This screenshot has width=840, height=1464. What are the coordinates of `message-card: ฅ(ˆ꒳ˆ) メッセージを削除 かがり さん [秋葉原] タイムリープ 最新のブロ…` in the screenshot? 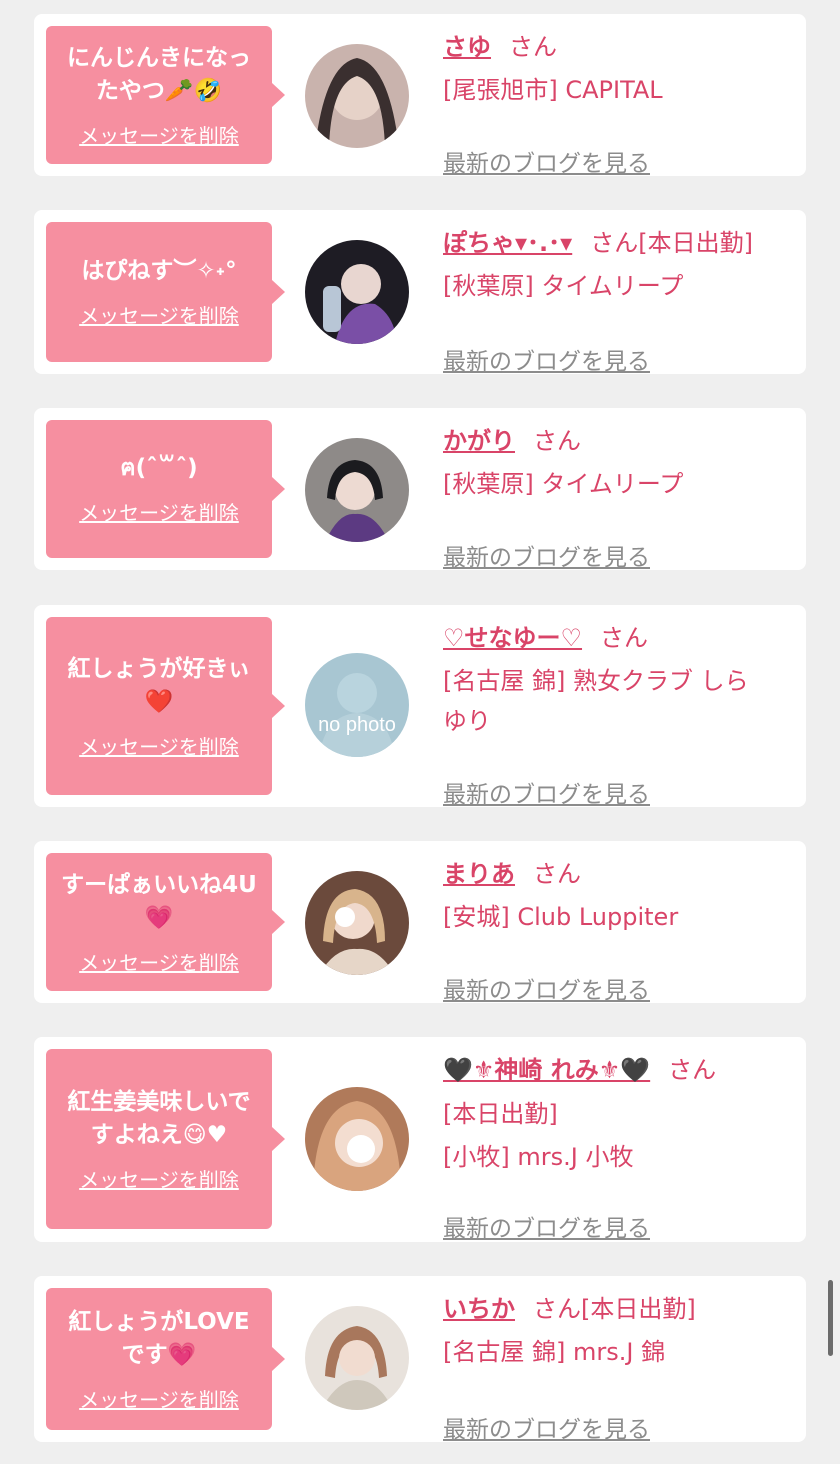 It's located at (420, 489).